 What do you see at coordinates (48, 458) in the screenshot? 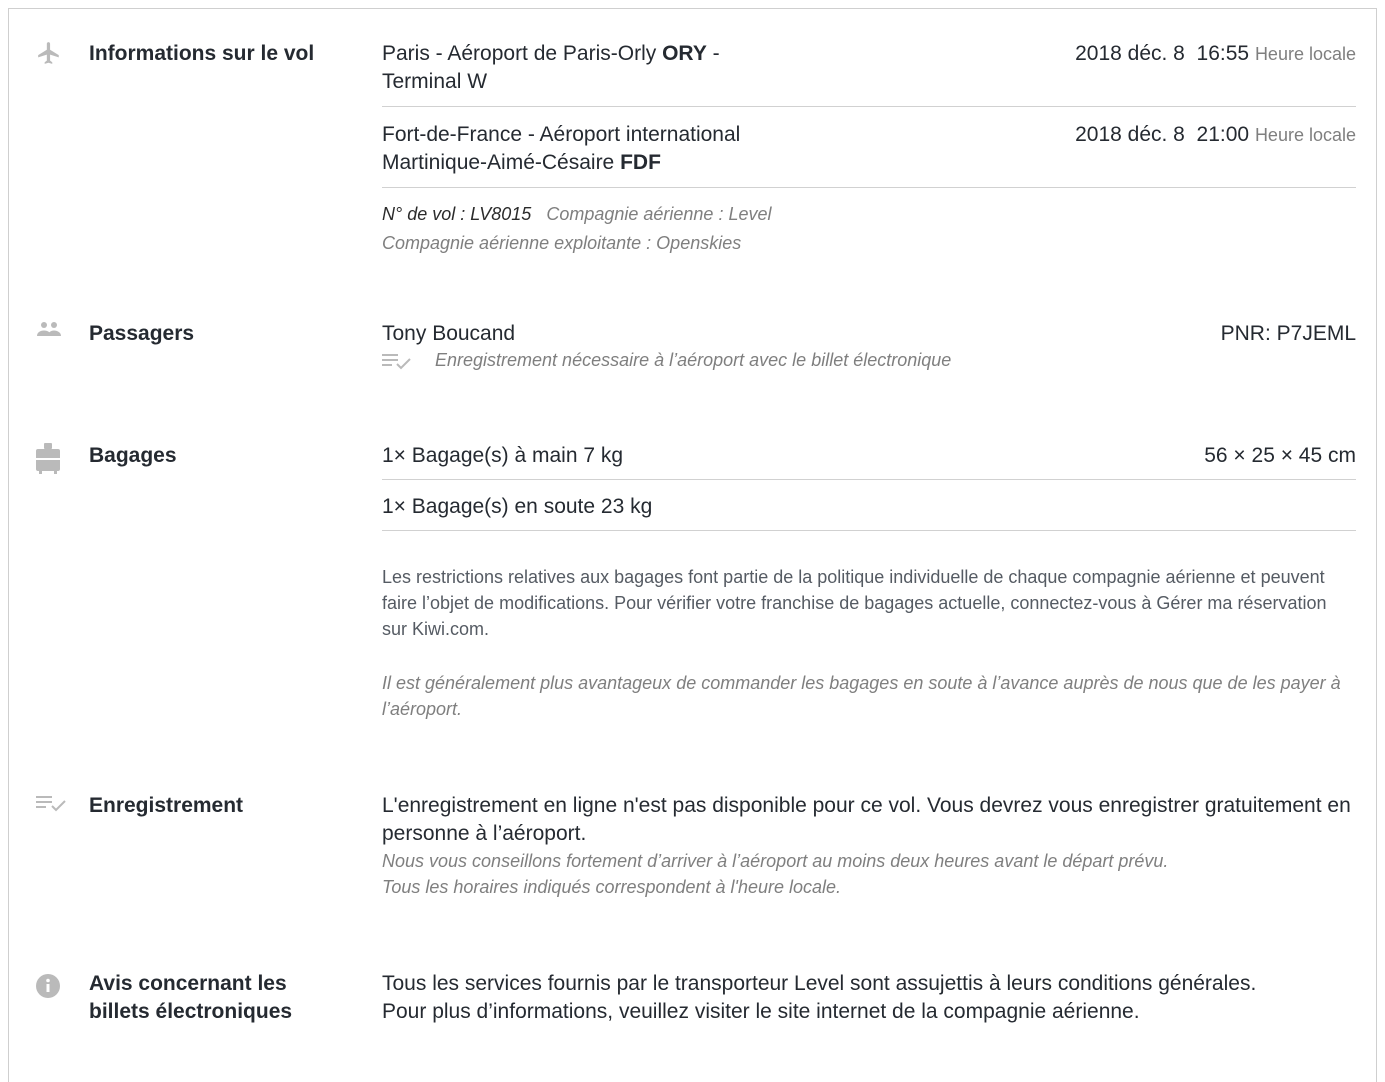
I see `suitcase-icon` at bounding box center [48, 458].